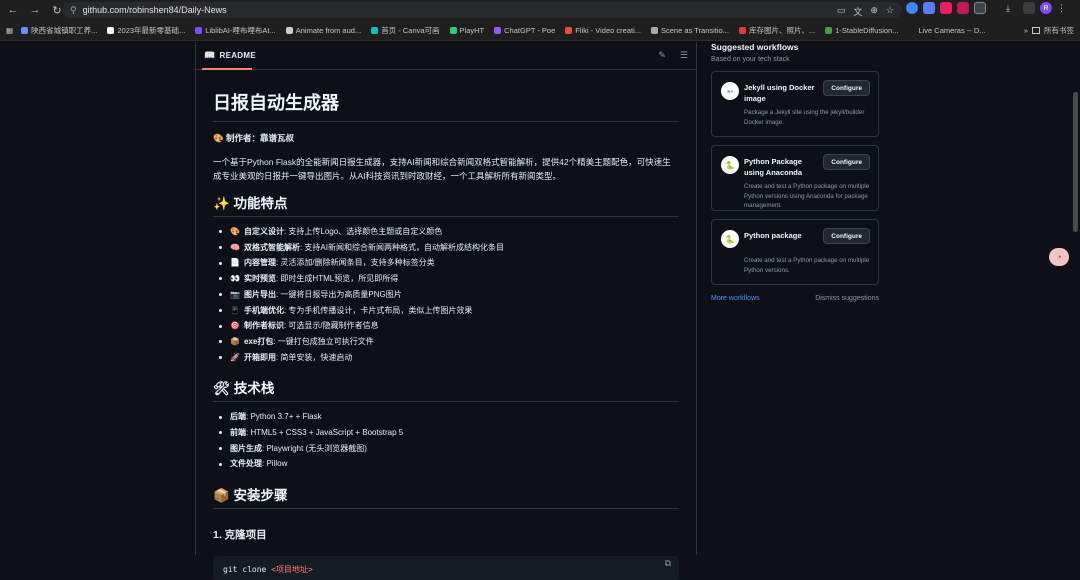  What do you see at coordinates (446, 105) in the screenshot?
I see `page-title: 日报自动生成器` at bounding box center [446, 105].